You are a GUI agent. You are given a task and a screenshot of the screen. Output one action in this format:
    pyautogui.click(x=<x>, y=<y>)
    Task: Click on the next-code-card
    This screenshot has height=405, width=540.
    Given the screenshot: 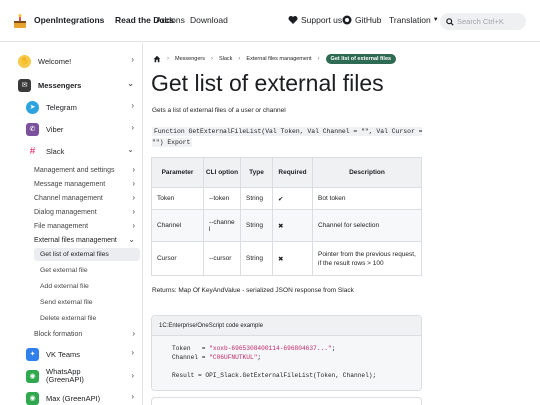 What is the action you would take?
    pyautogui.click(x=286, y=401)
    